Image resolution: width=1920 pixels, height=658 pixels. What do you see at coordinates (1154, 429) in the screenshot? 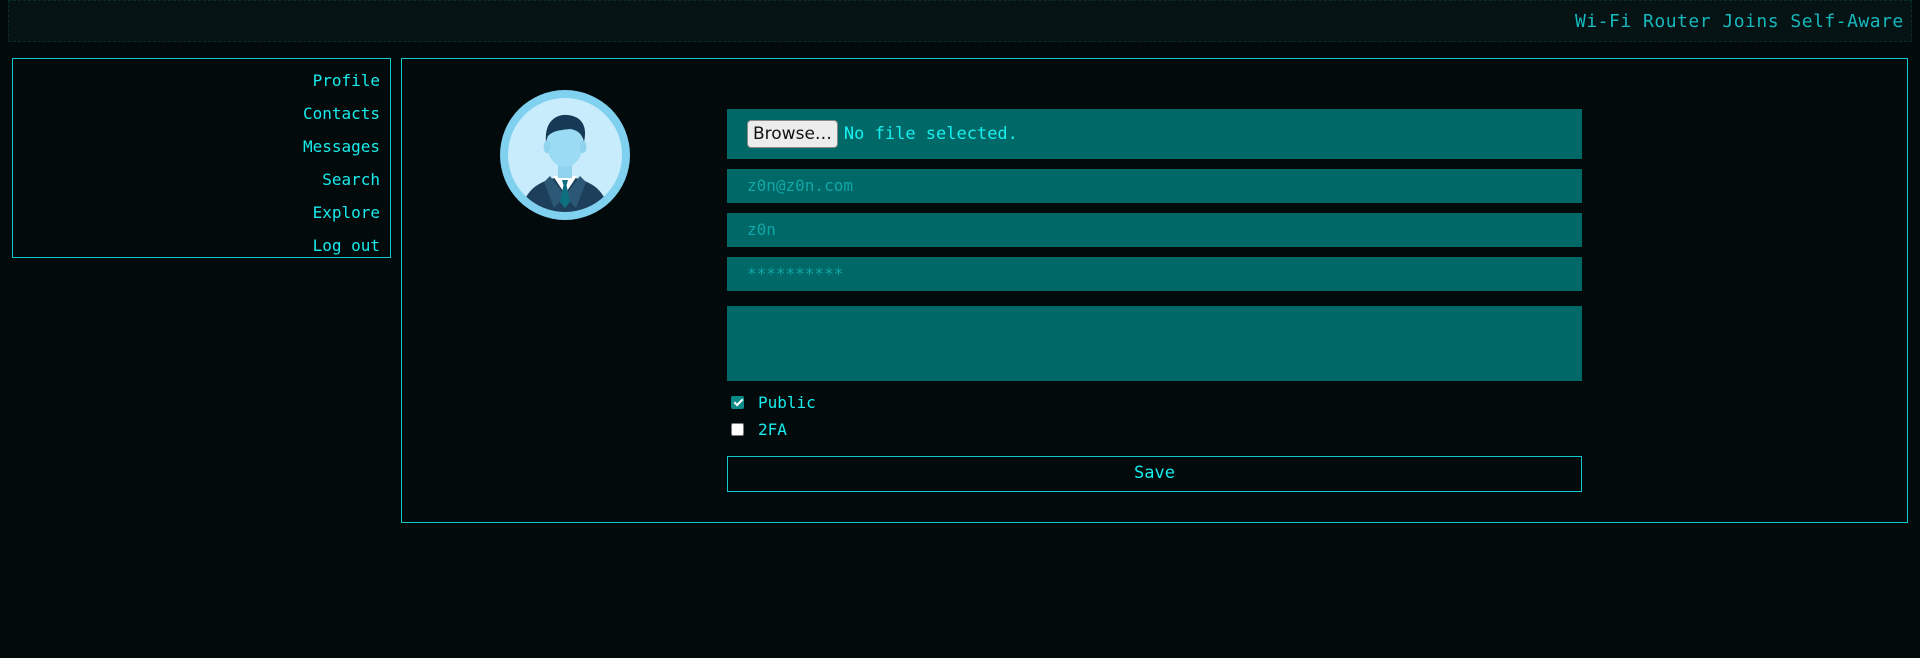
I see `twofa-option: 2FA` at bounding box center [1154, 429].